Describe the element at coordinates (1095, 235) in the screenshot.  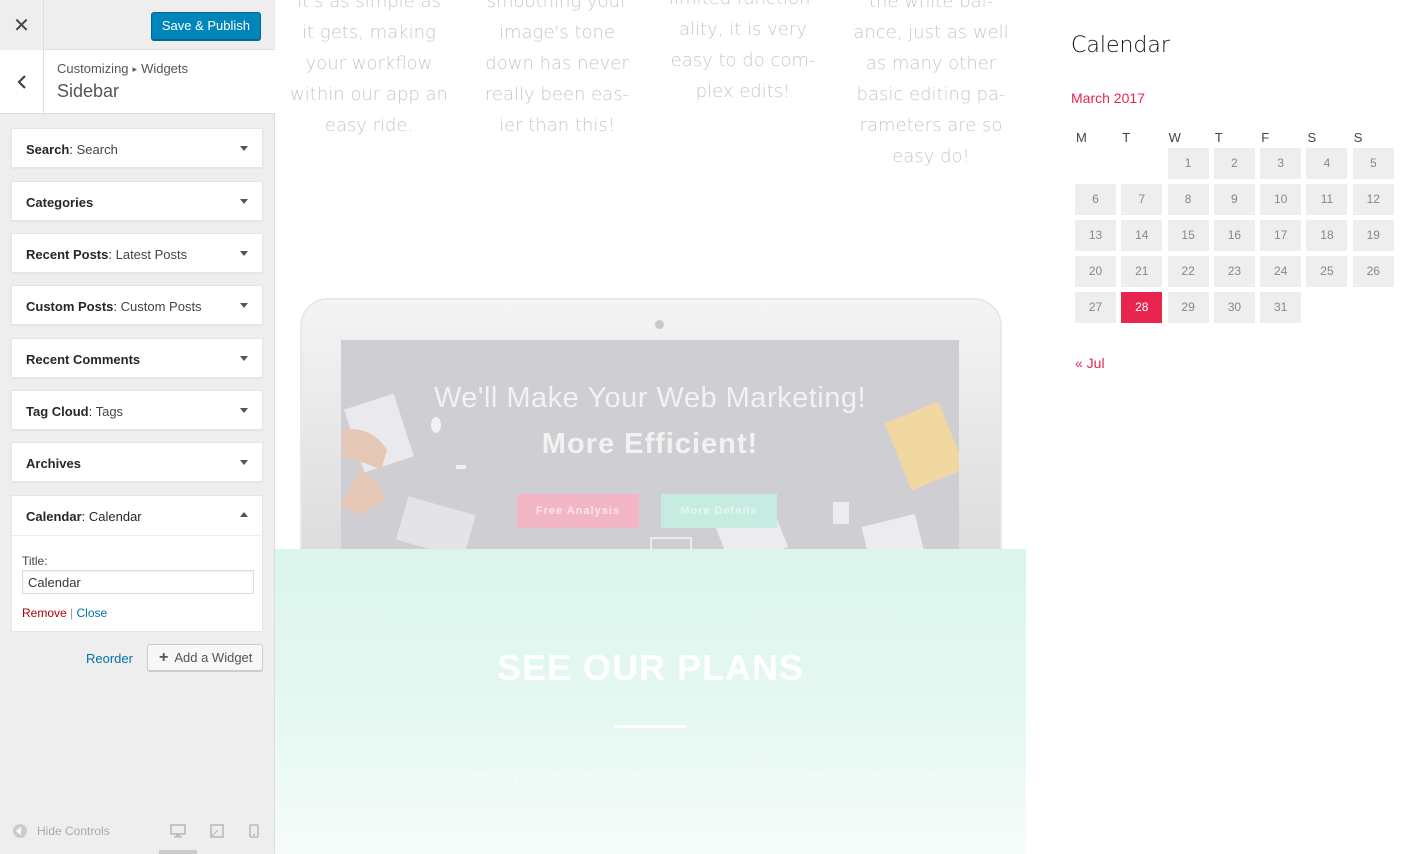
I see `calendar-day: 13` at that location.